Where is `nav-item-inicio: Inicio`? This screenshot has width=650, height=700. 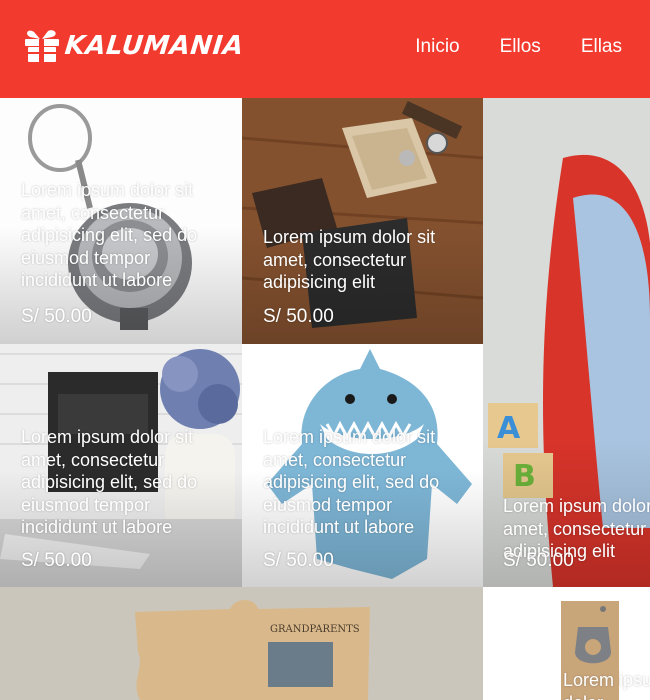 nav-item-inicio: Inicio is located at coordinates (437, 47).